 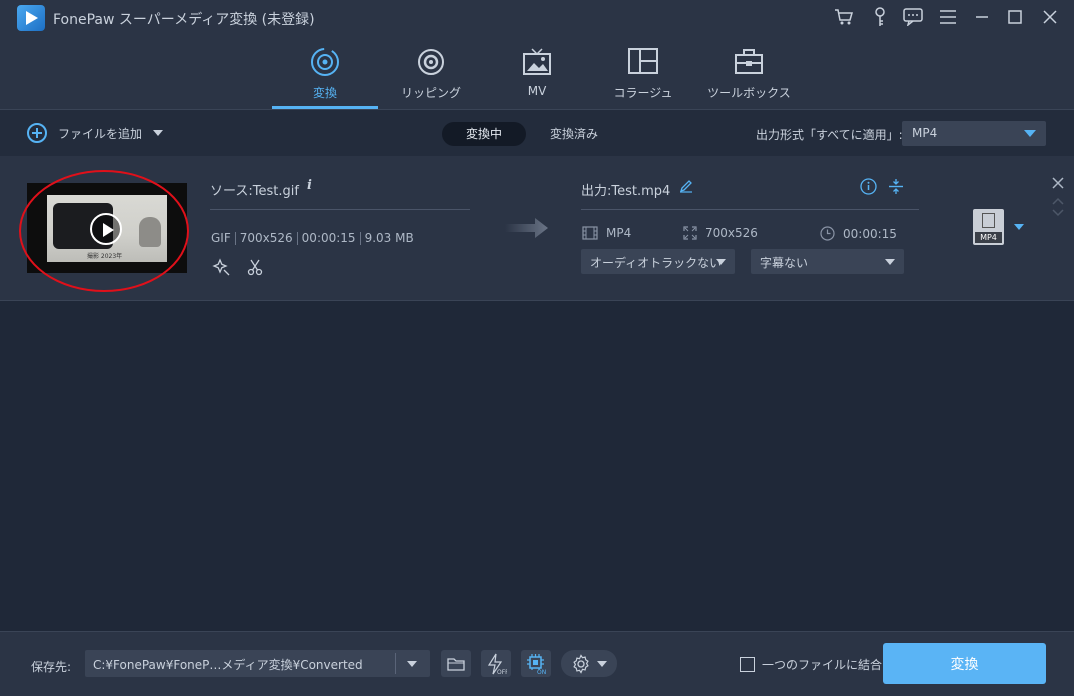 I want to click on save-path-select: C:¥FonePaw¥FoneP…メディア変換¥Converted, so click(x=257, y=663).